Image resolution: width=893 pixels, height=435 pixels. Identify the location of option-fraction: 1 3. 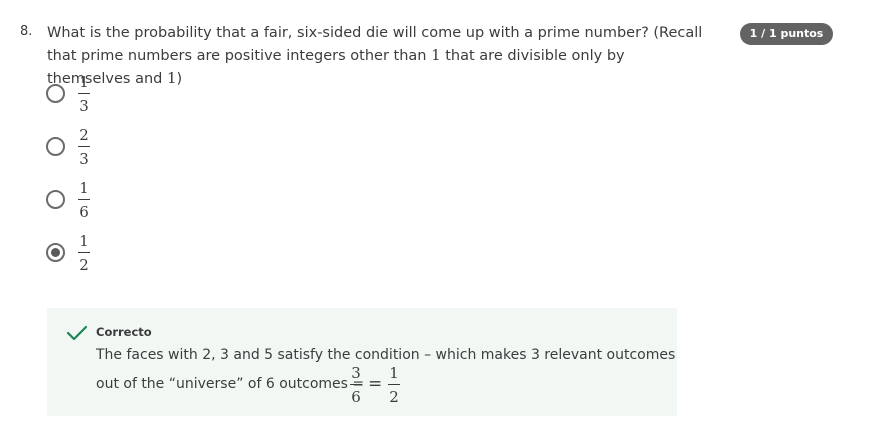
(84, 94).